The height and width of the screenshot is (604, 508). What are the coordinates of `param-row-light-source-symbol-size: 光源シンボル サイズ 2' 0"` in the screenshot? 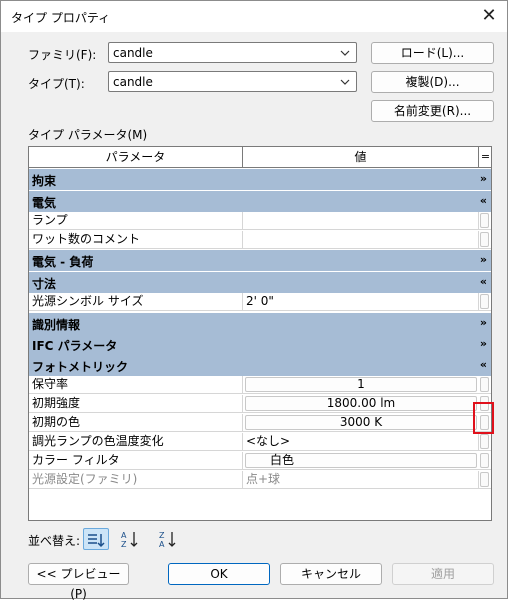 It's located at (260, 302).